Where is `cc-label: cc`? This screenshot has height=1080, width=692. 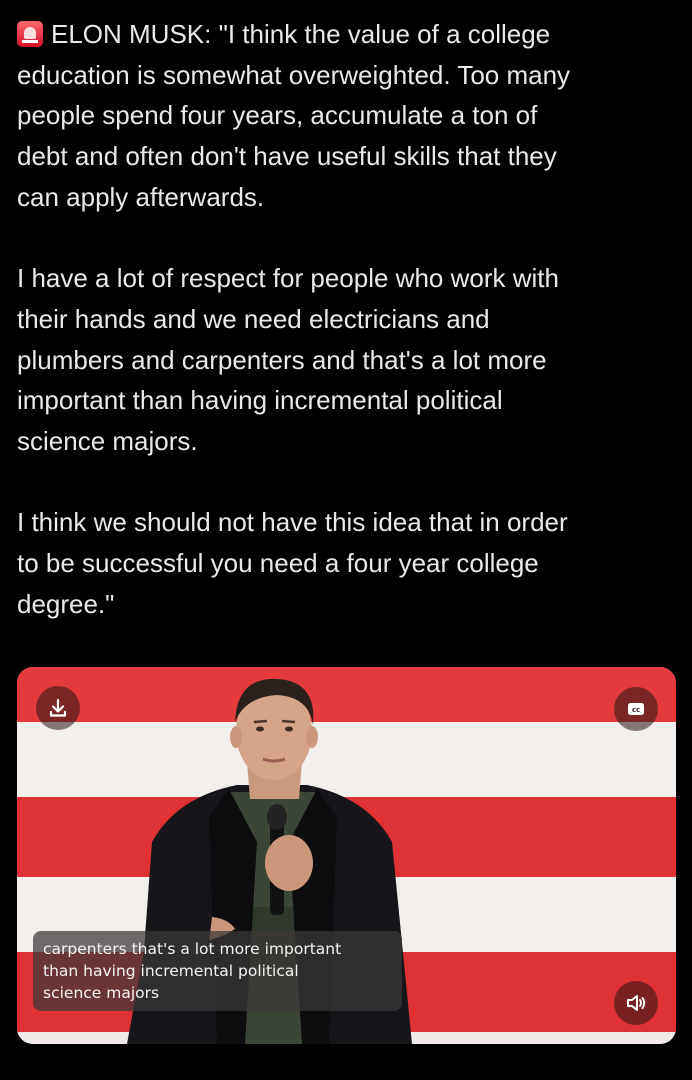
cc-label: cc is located at coordinates (636, 710).